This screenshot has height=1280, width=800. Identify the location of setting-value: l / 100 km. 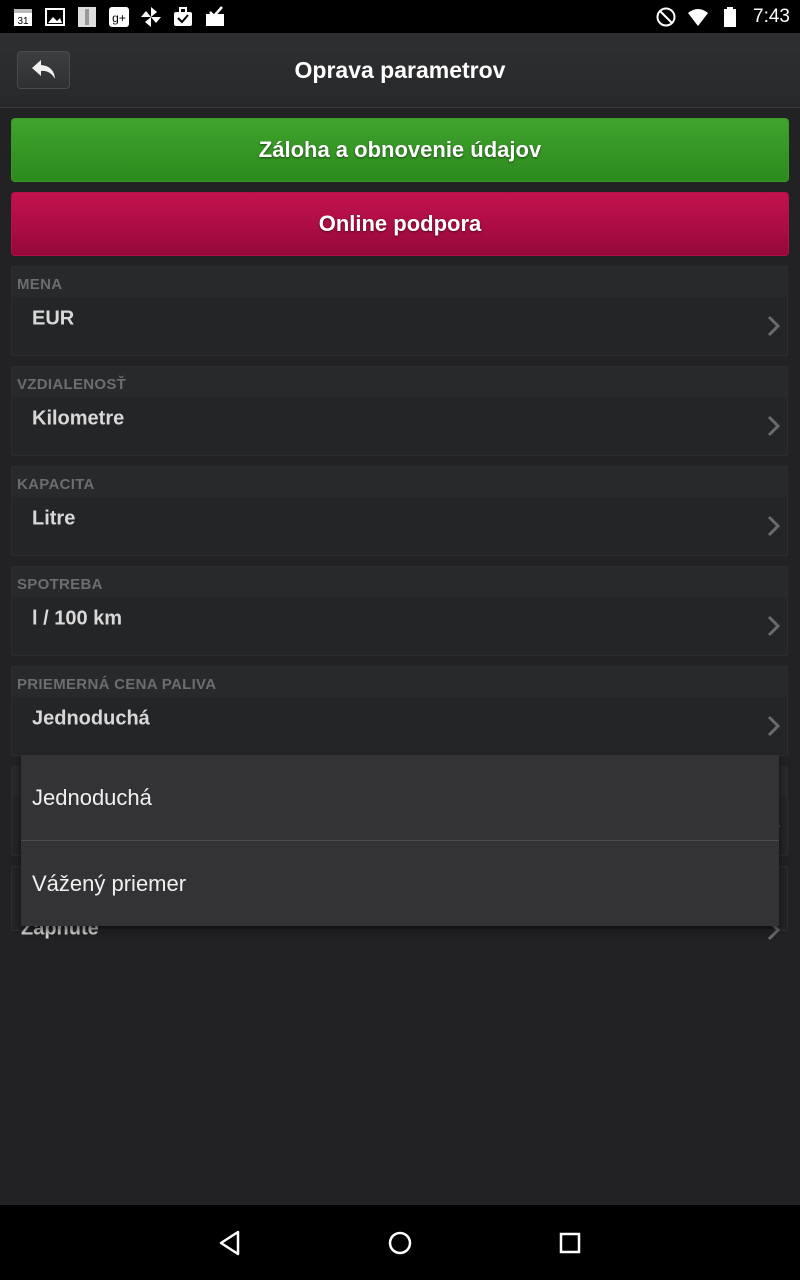
(77, 618).